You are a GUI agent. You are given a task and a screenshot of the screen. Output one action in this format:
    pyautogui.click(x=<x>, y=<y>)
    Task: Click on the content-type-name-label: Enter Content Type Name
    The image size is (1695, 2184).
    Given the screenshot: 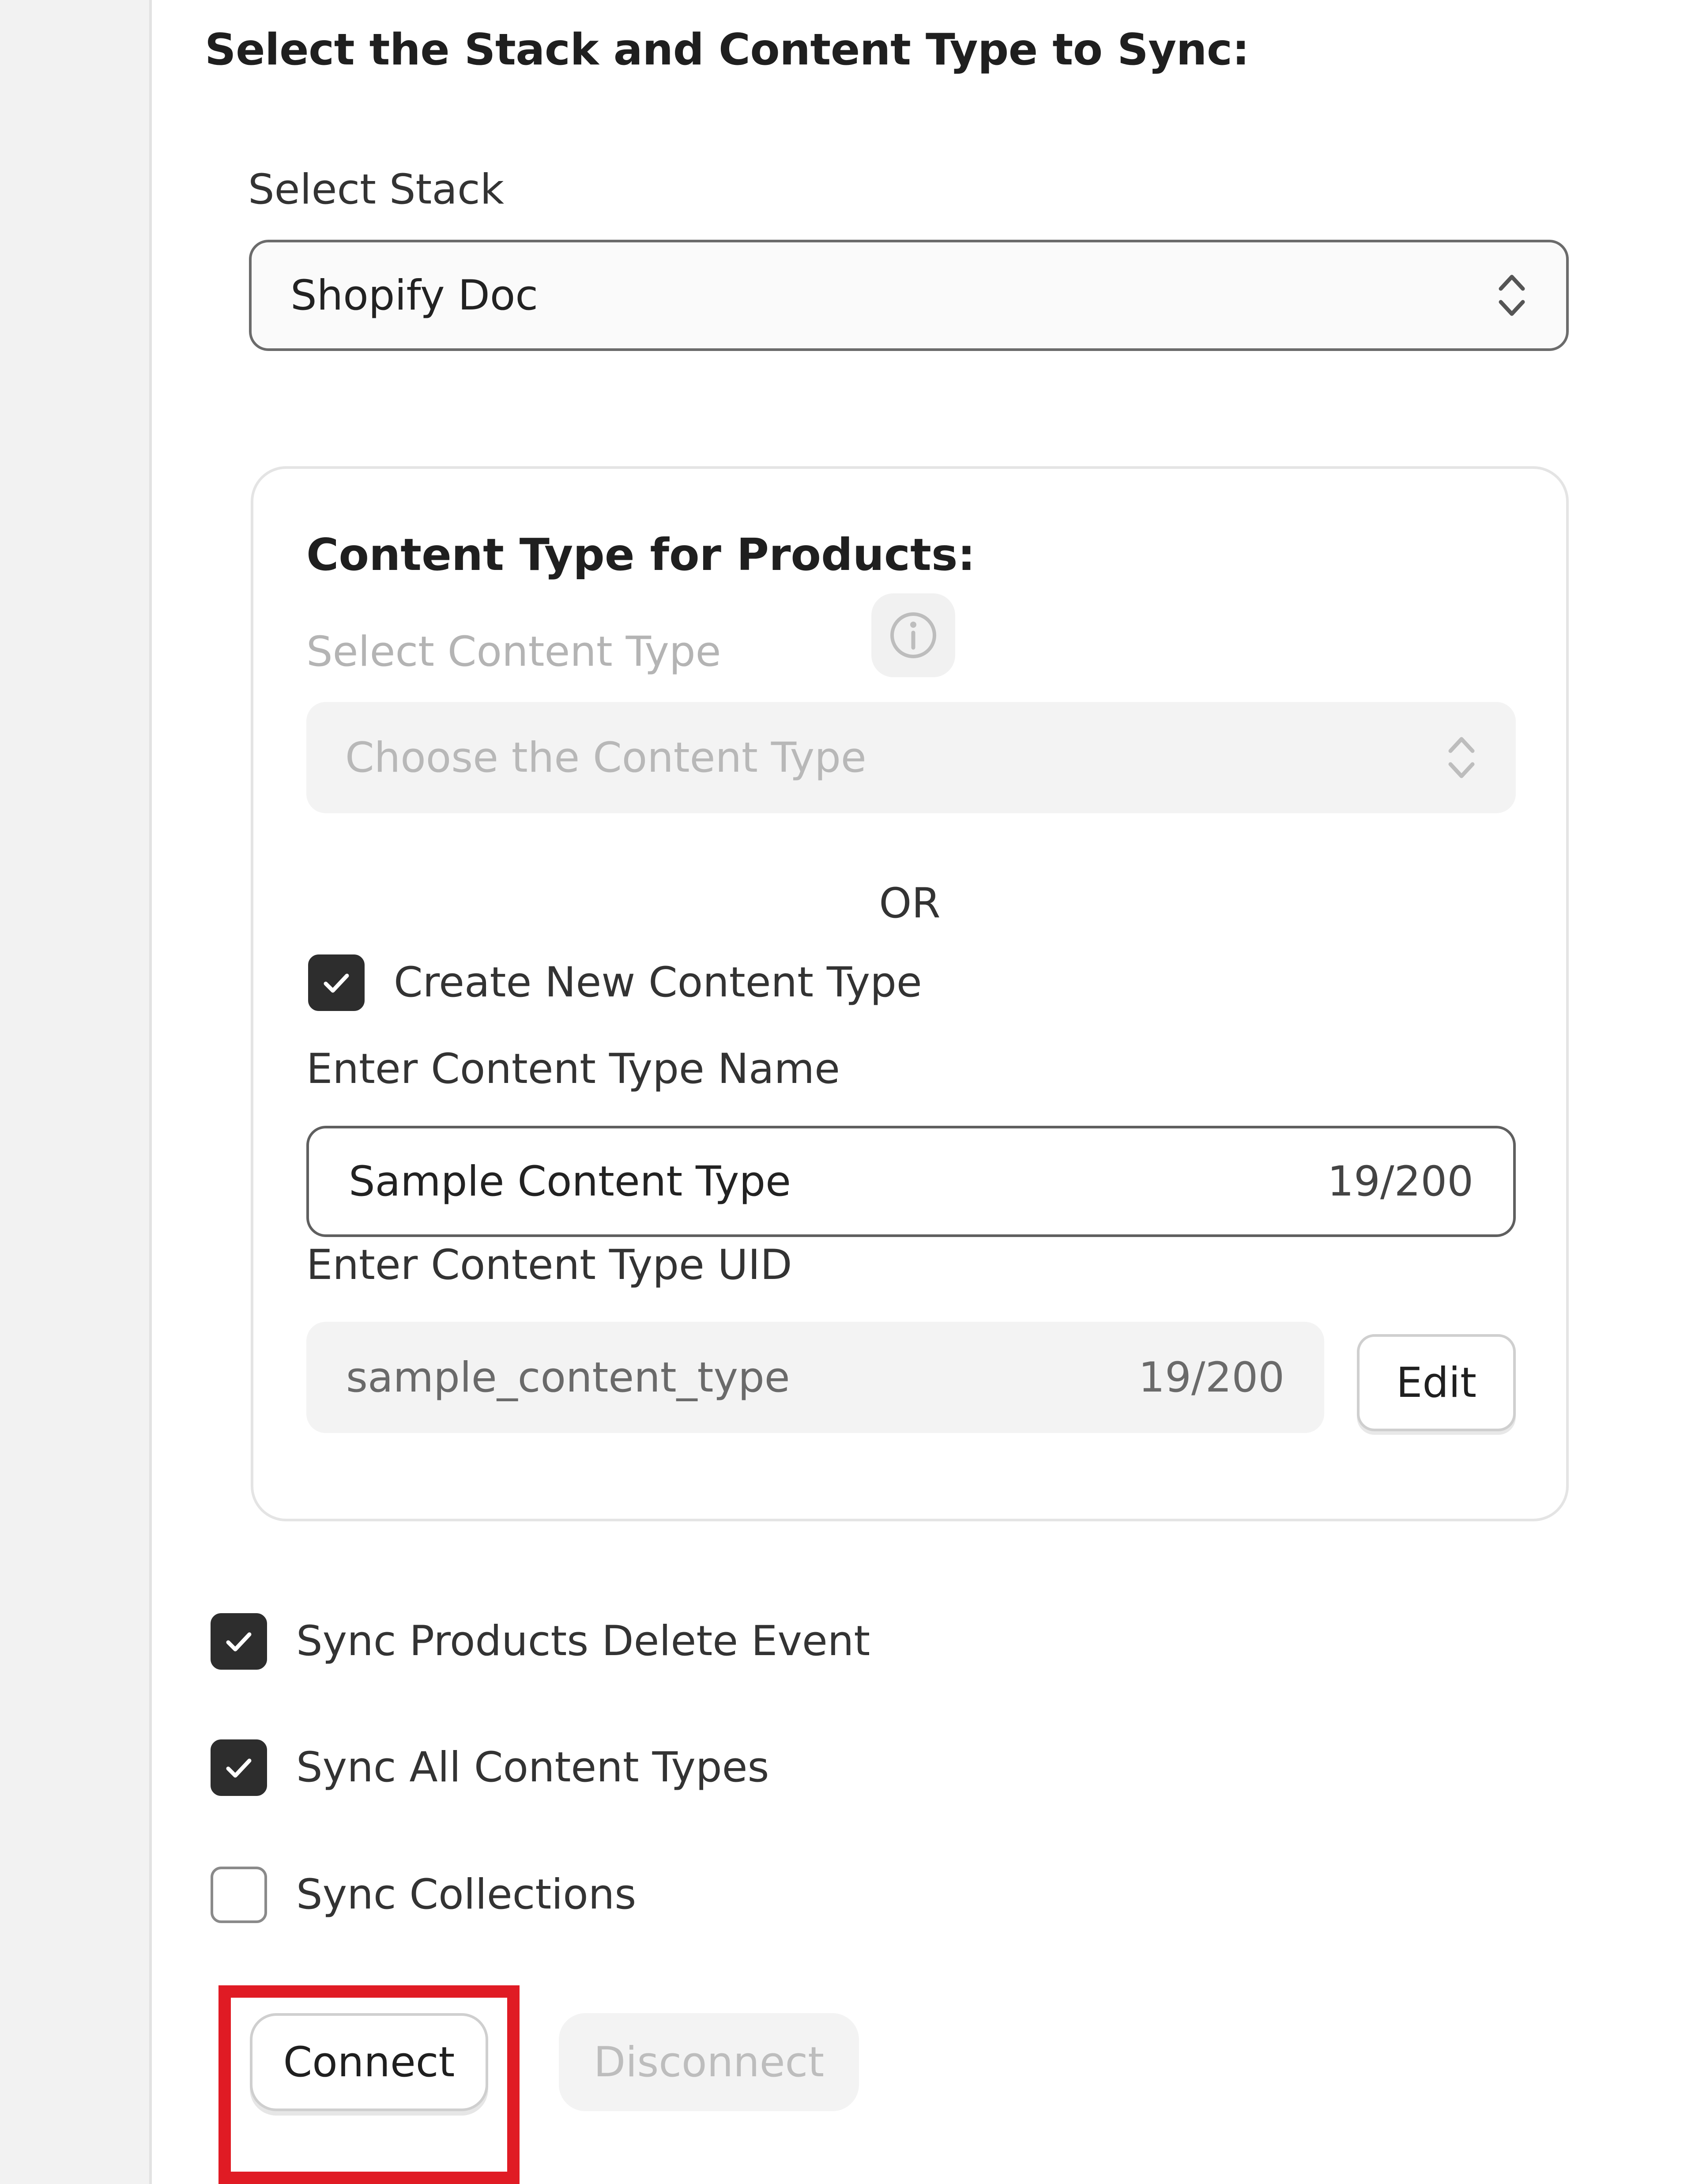 What is the action you would take?
    pyautogui.click(x=573, y=1069)
    